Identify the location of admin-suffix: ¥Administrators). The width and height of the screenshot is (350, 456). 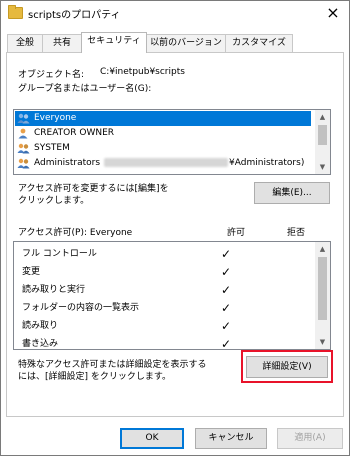
(267, 163).